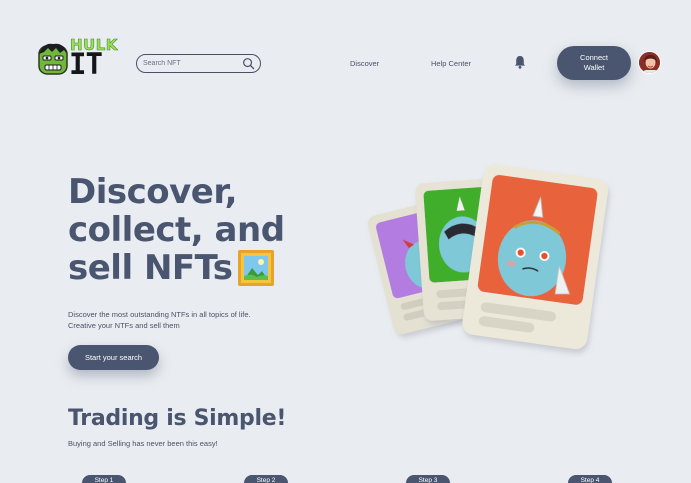  What do you see at coordinates (53, 59) in the screenshot?
I see `hulk-face-logo-icon` at bounding box center [53, 59].